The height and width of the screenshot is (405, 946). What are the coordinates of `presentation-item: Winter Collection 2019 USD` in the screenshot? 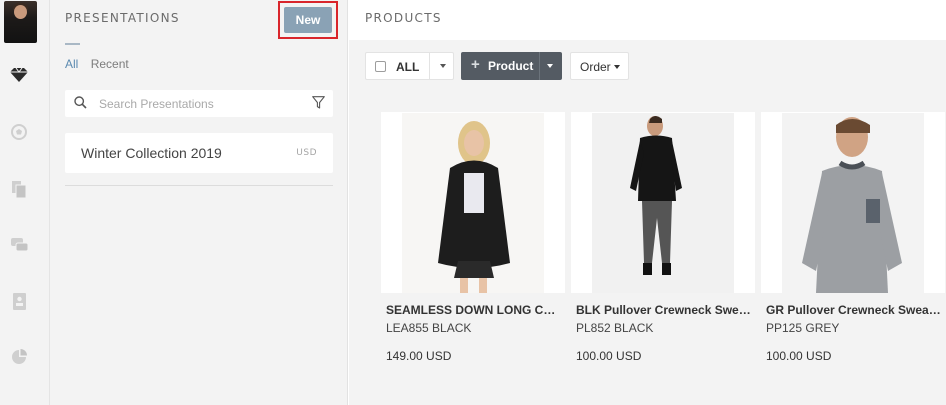 It's located at (199, 153).